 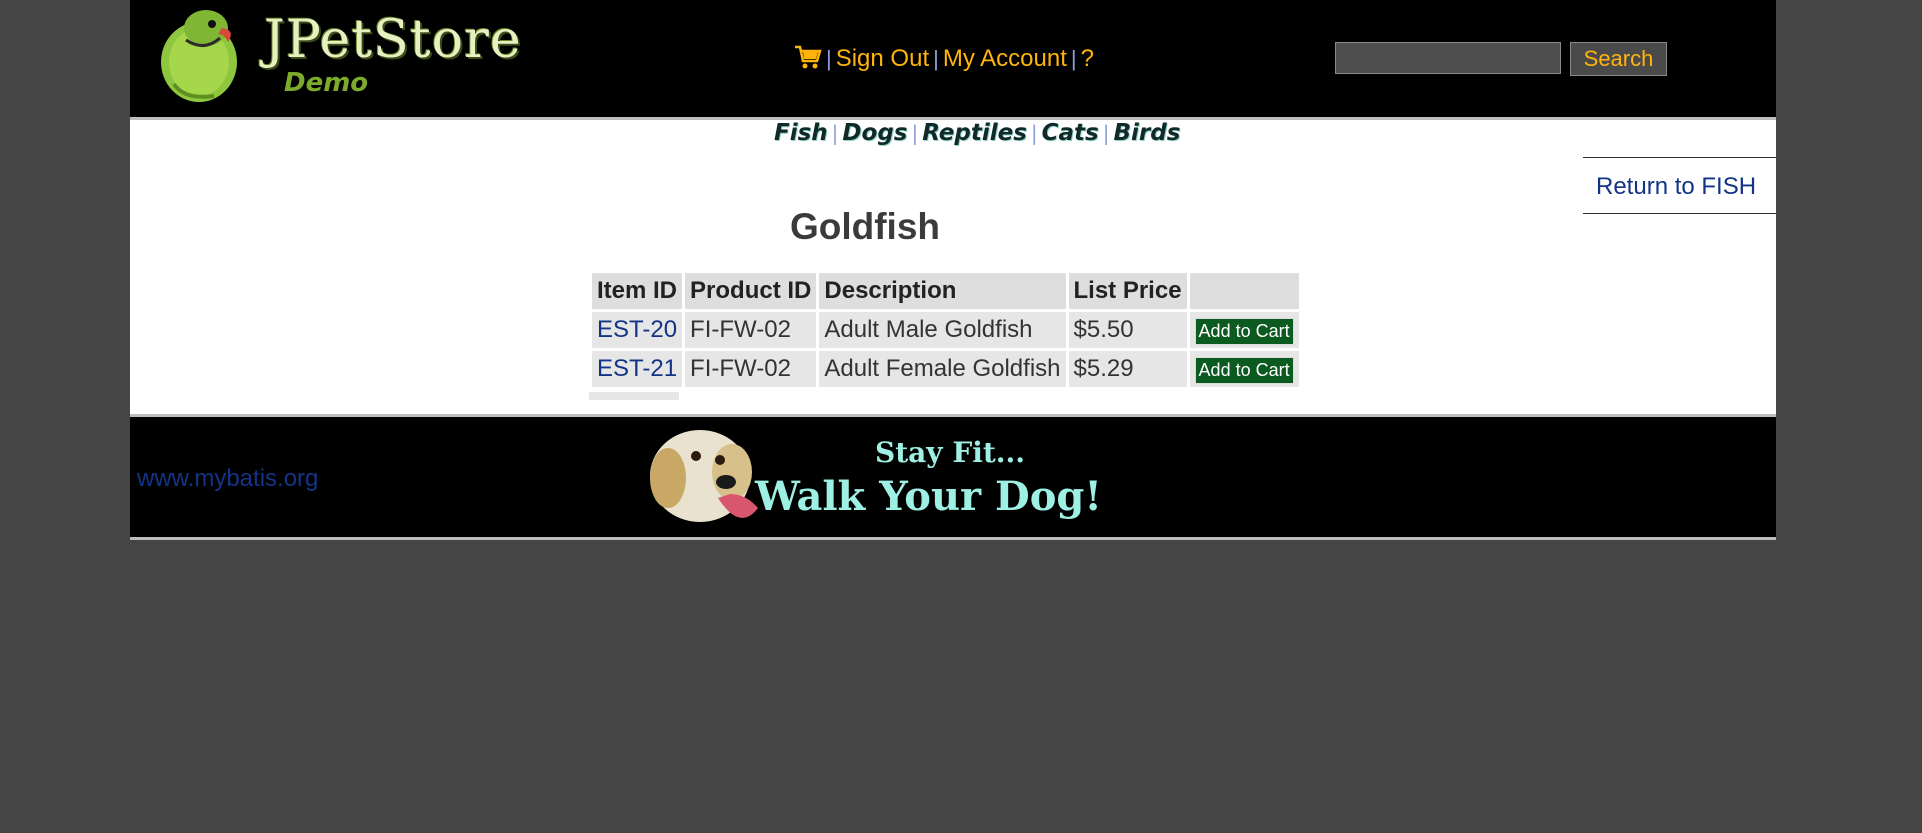 I want to click on account-menu: | Sign Out | My Account |?, so click(x=944, y=58).